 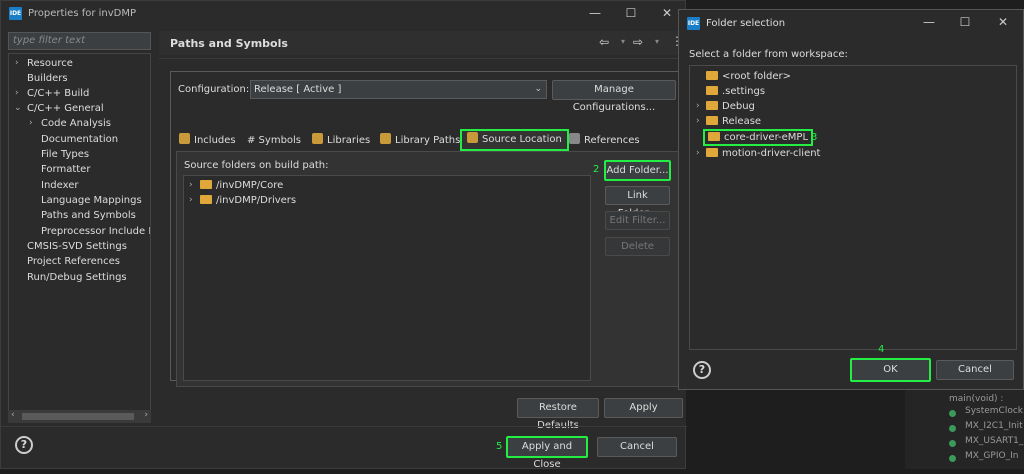 What do you see at coordinates (50, 63) in the screenshot?
I see `nav-item-resource: Resource` at bounding box center [50, 63].